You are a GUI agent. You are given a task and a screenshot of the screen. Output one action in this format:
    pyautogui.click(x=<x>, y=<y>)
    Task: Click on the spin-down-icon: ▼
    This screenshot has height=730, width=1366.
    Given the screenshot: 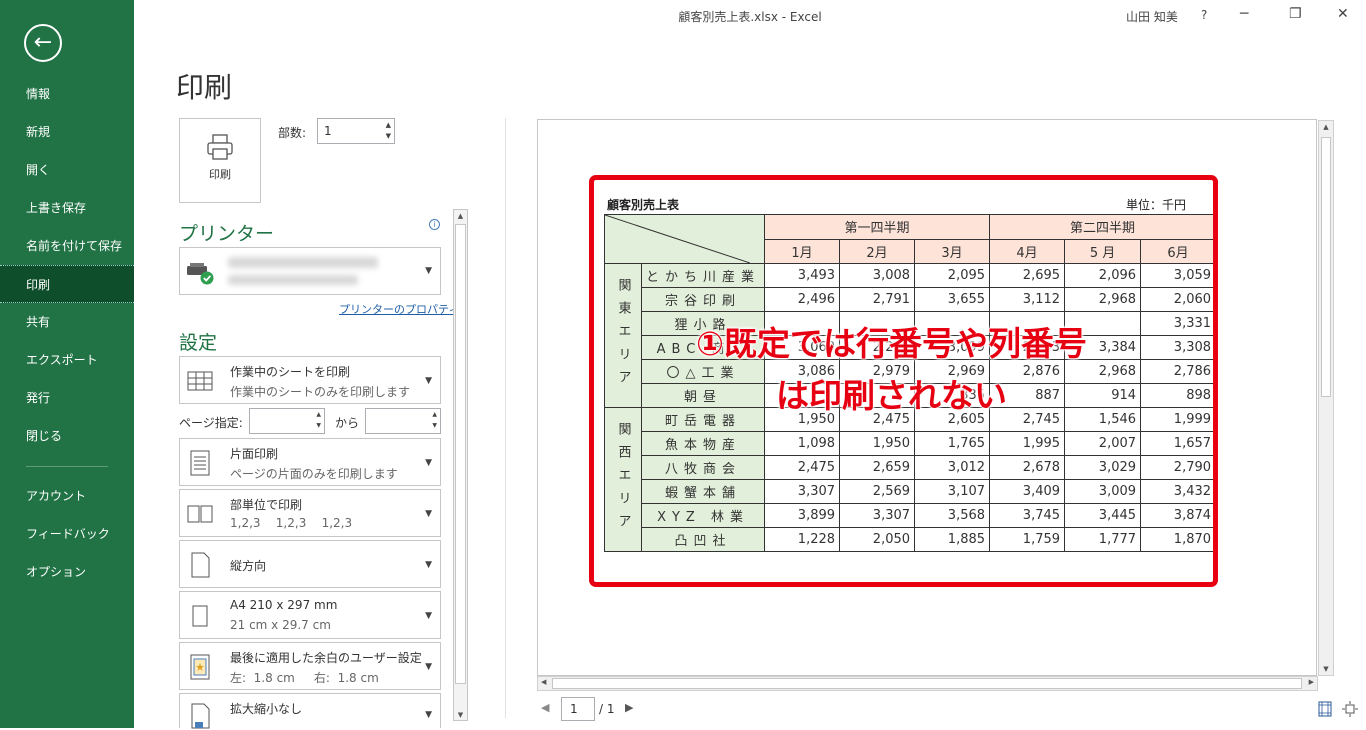 What is the action you would take?
    pyautogui.click(x=388, y=136)
    